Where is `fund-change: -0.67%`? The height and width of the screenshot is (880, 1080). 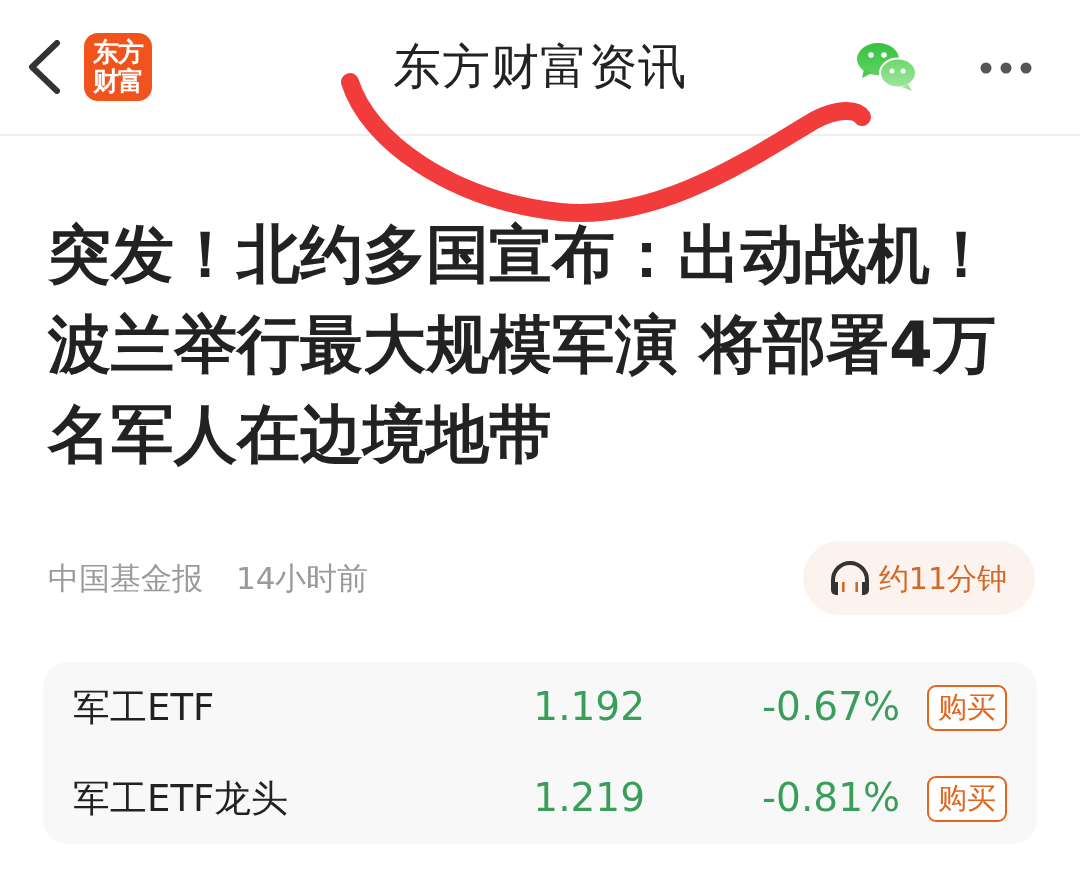
fund-change: -0.67% is located at coordinates (830, 707).